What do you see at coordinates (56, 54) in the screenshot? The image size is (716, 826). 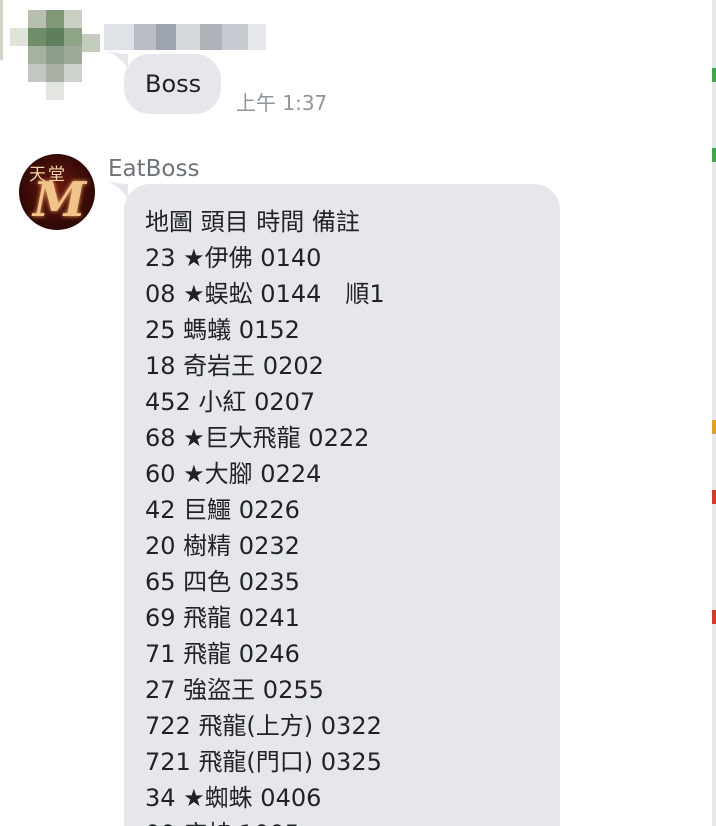 I see `avatar` at bounding box center [56, 54].